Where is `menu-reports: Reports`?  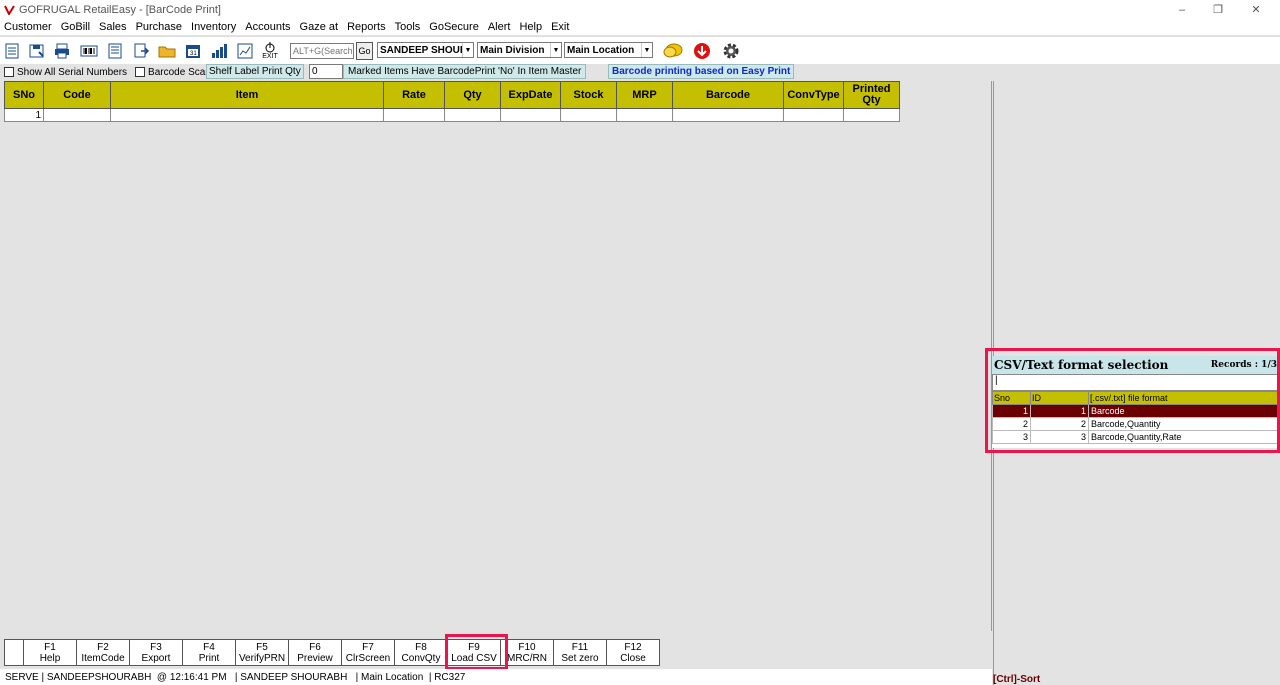
menu-reports: Reports is located at coordinates (367, 27).